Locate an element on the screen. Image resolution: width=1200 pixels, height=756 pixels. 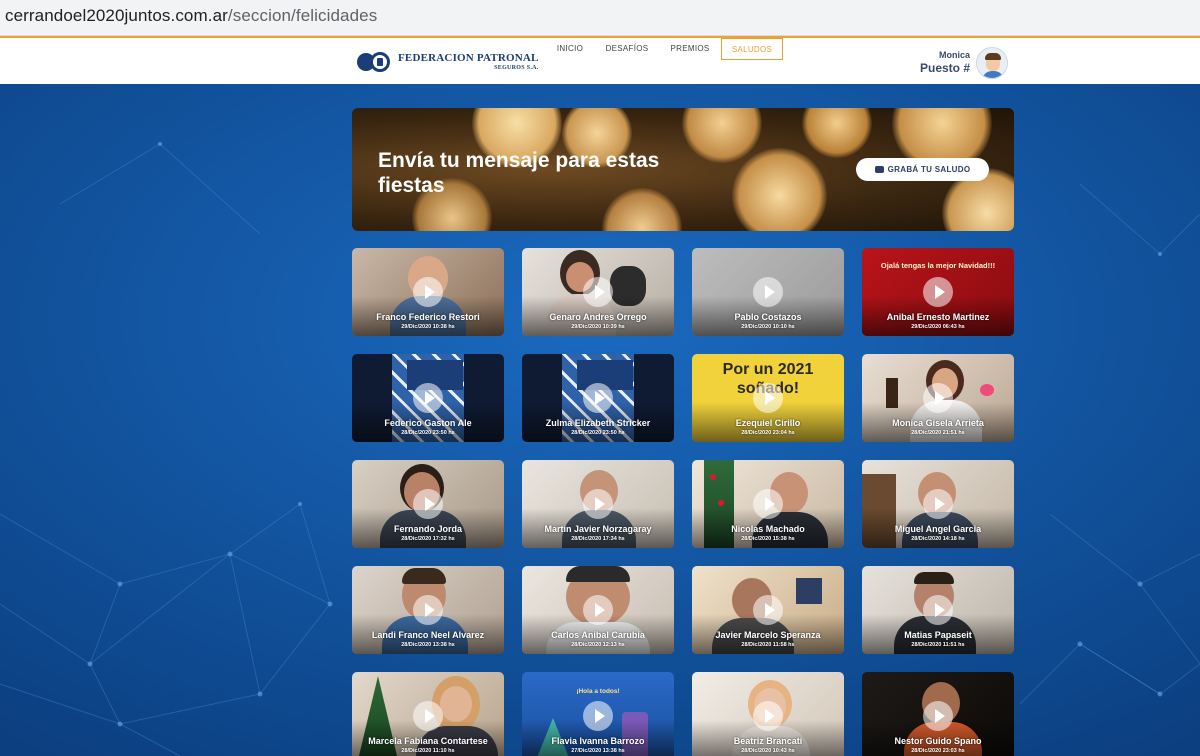
video-author: Nestor Guido Spano is located at coordinates (938, 741).